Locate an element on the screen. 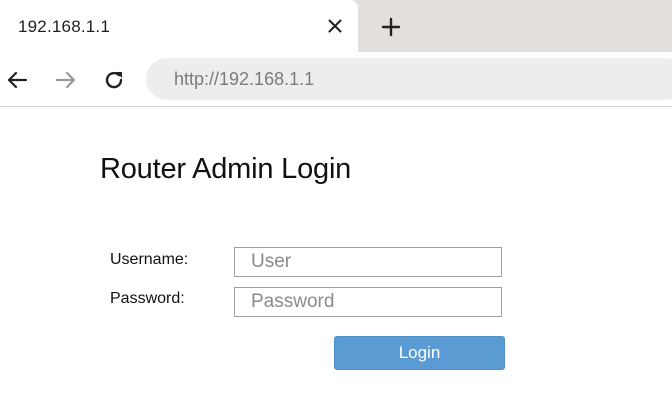 This screenshot has width=672, height=417. username-label: Username: is located at coordinates (149, 259).